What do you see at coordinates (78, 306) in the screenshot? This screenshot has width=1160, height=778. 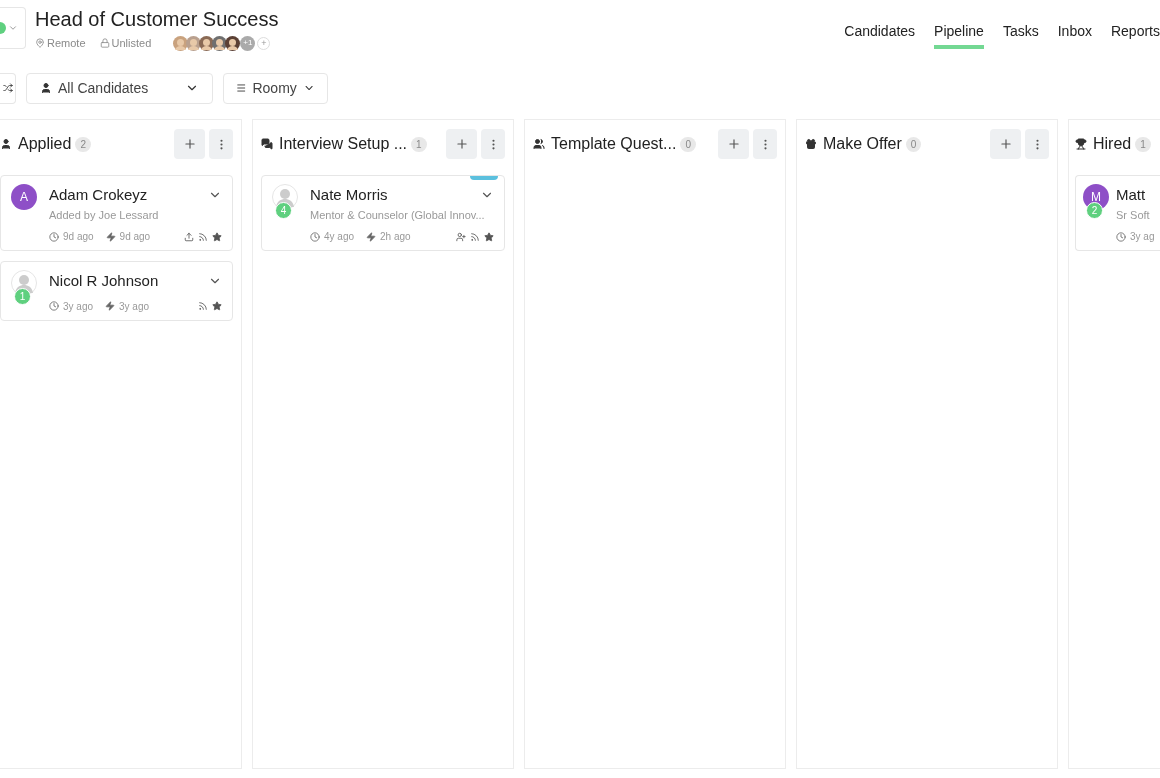 I see `created-time: 3y ago` at bounding box center [78, 306].